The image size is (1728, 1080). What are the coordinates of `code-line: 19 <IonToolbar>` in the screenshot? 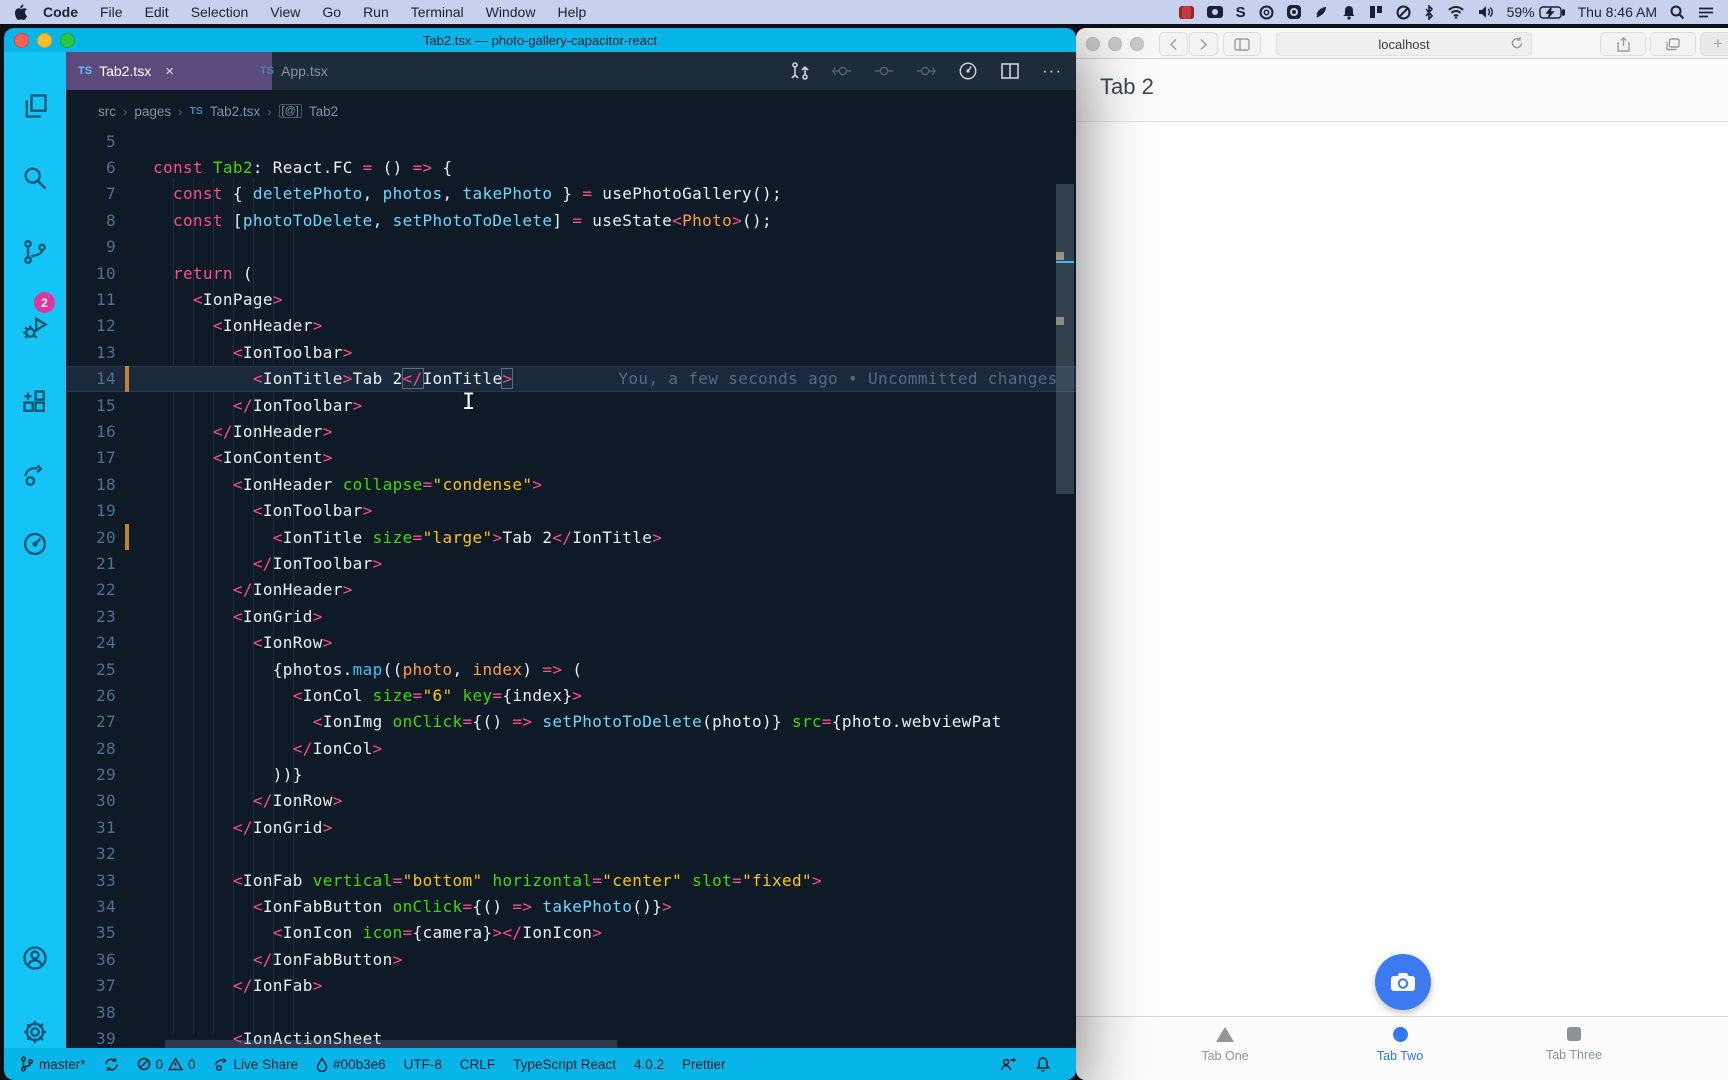 It's located at (571, 510).